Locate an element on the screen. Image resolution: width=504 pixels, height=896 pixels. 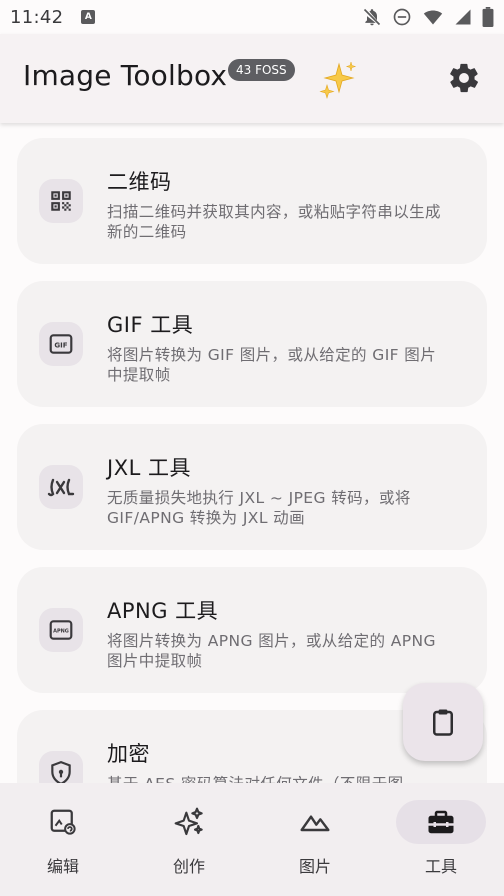
image-landscape-icon is located at coordinates (315, 822).